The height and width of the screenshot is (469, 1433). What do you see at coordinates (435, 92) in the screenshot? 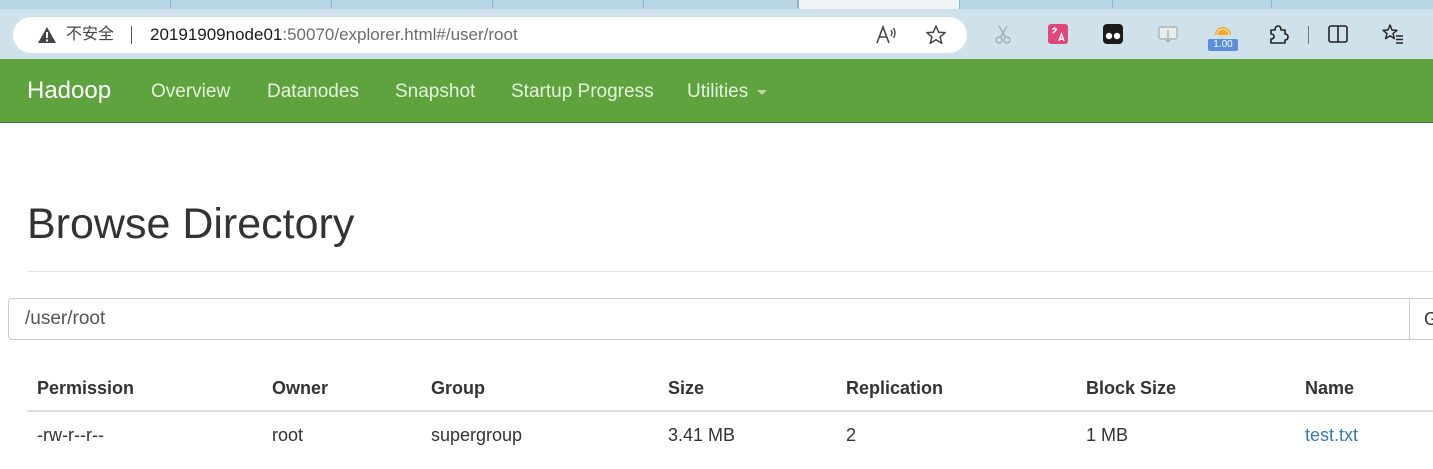
I see `nav-snapshot: Snapshot` at bounding box center [435, 92].